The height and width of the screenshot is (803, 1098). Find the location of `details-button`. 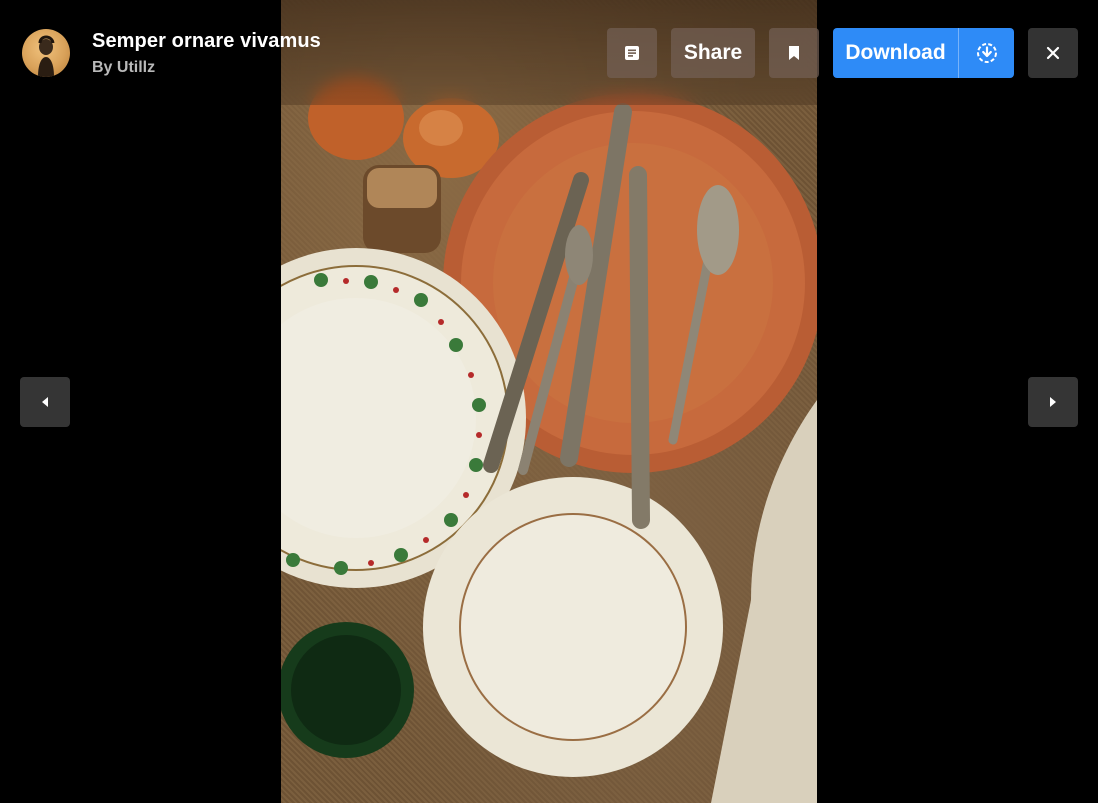

details-button is located at coordinates (632, 53).